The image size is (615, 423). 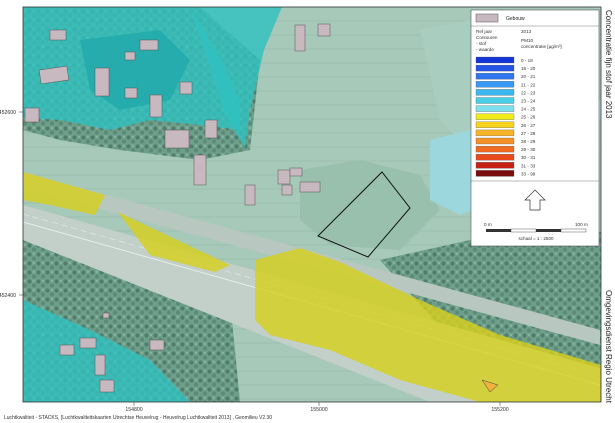 What do you see at coordinates (528, 68) in the screenshot?
I see `legend-class-label-1: 18 - 20` at bounding box center [528, 68].